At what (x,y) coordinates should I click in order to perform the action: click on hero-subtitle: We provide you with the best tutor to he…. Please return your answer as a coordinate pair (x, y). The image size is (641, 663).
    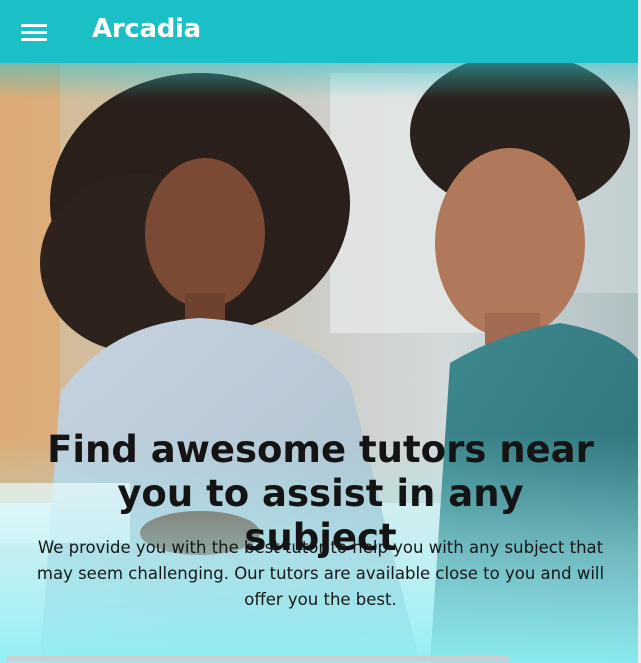
    Looking at the image, I should click on (320, 573).